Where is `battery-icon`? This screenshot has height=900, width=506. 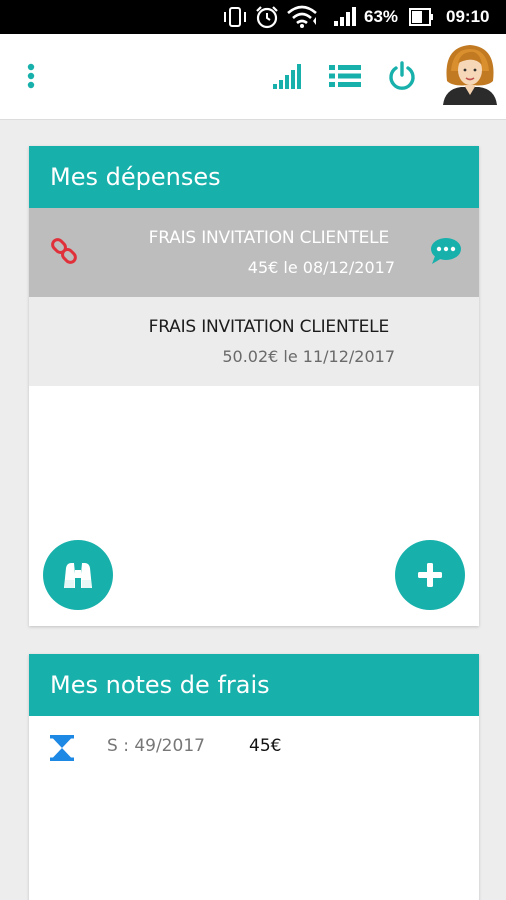 battery-icon is located at coordinates (421, 17).